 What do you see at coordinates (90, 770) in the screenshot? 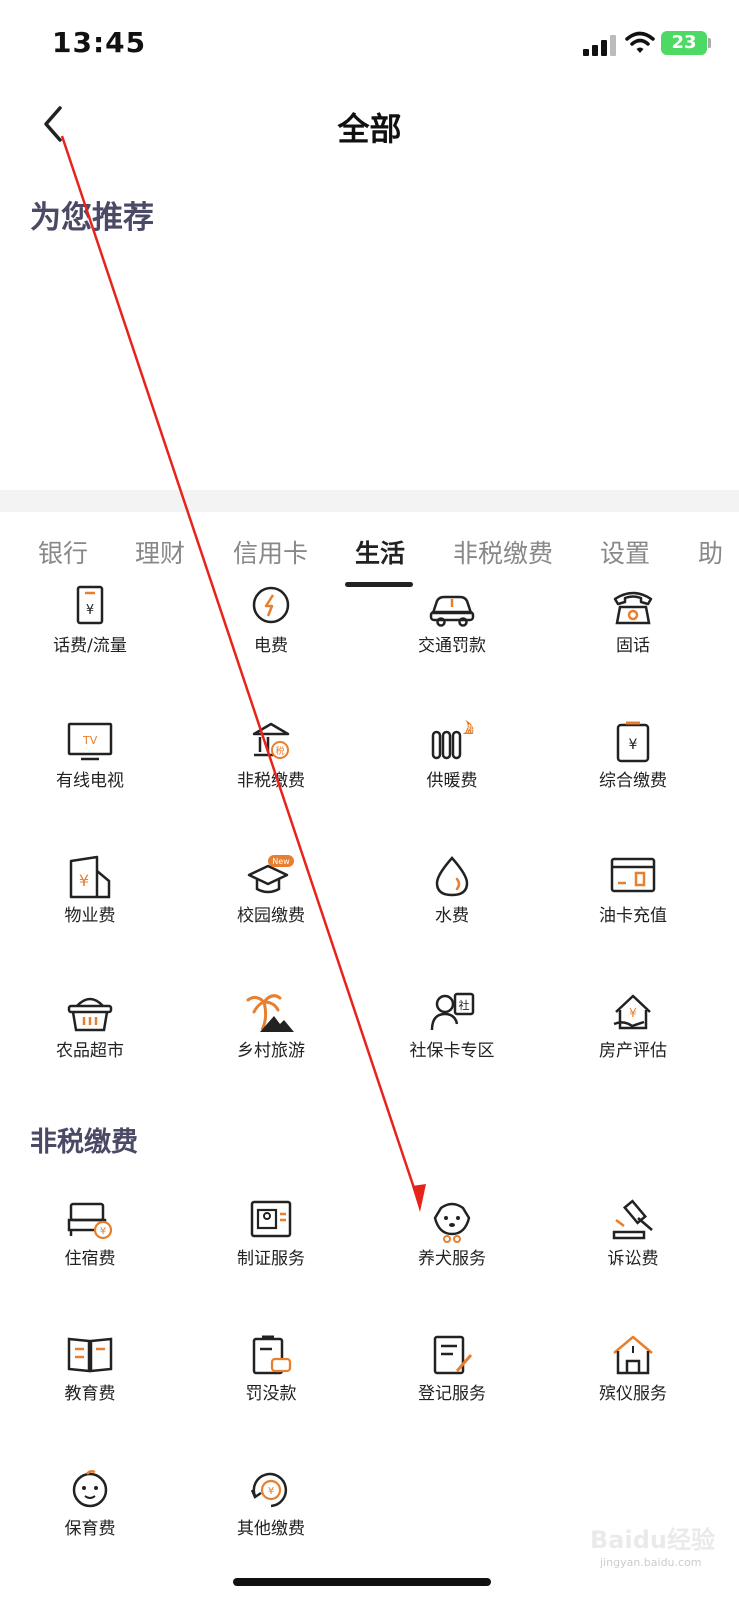
I see `service-cable-tv: TV 有线电视` at bounding box center [90, 770].